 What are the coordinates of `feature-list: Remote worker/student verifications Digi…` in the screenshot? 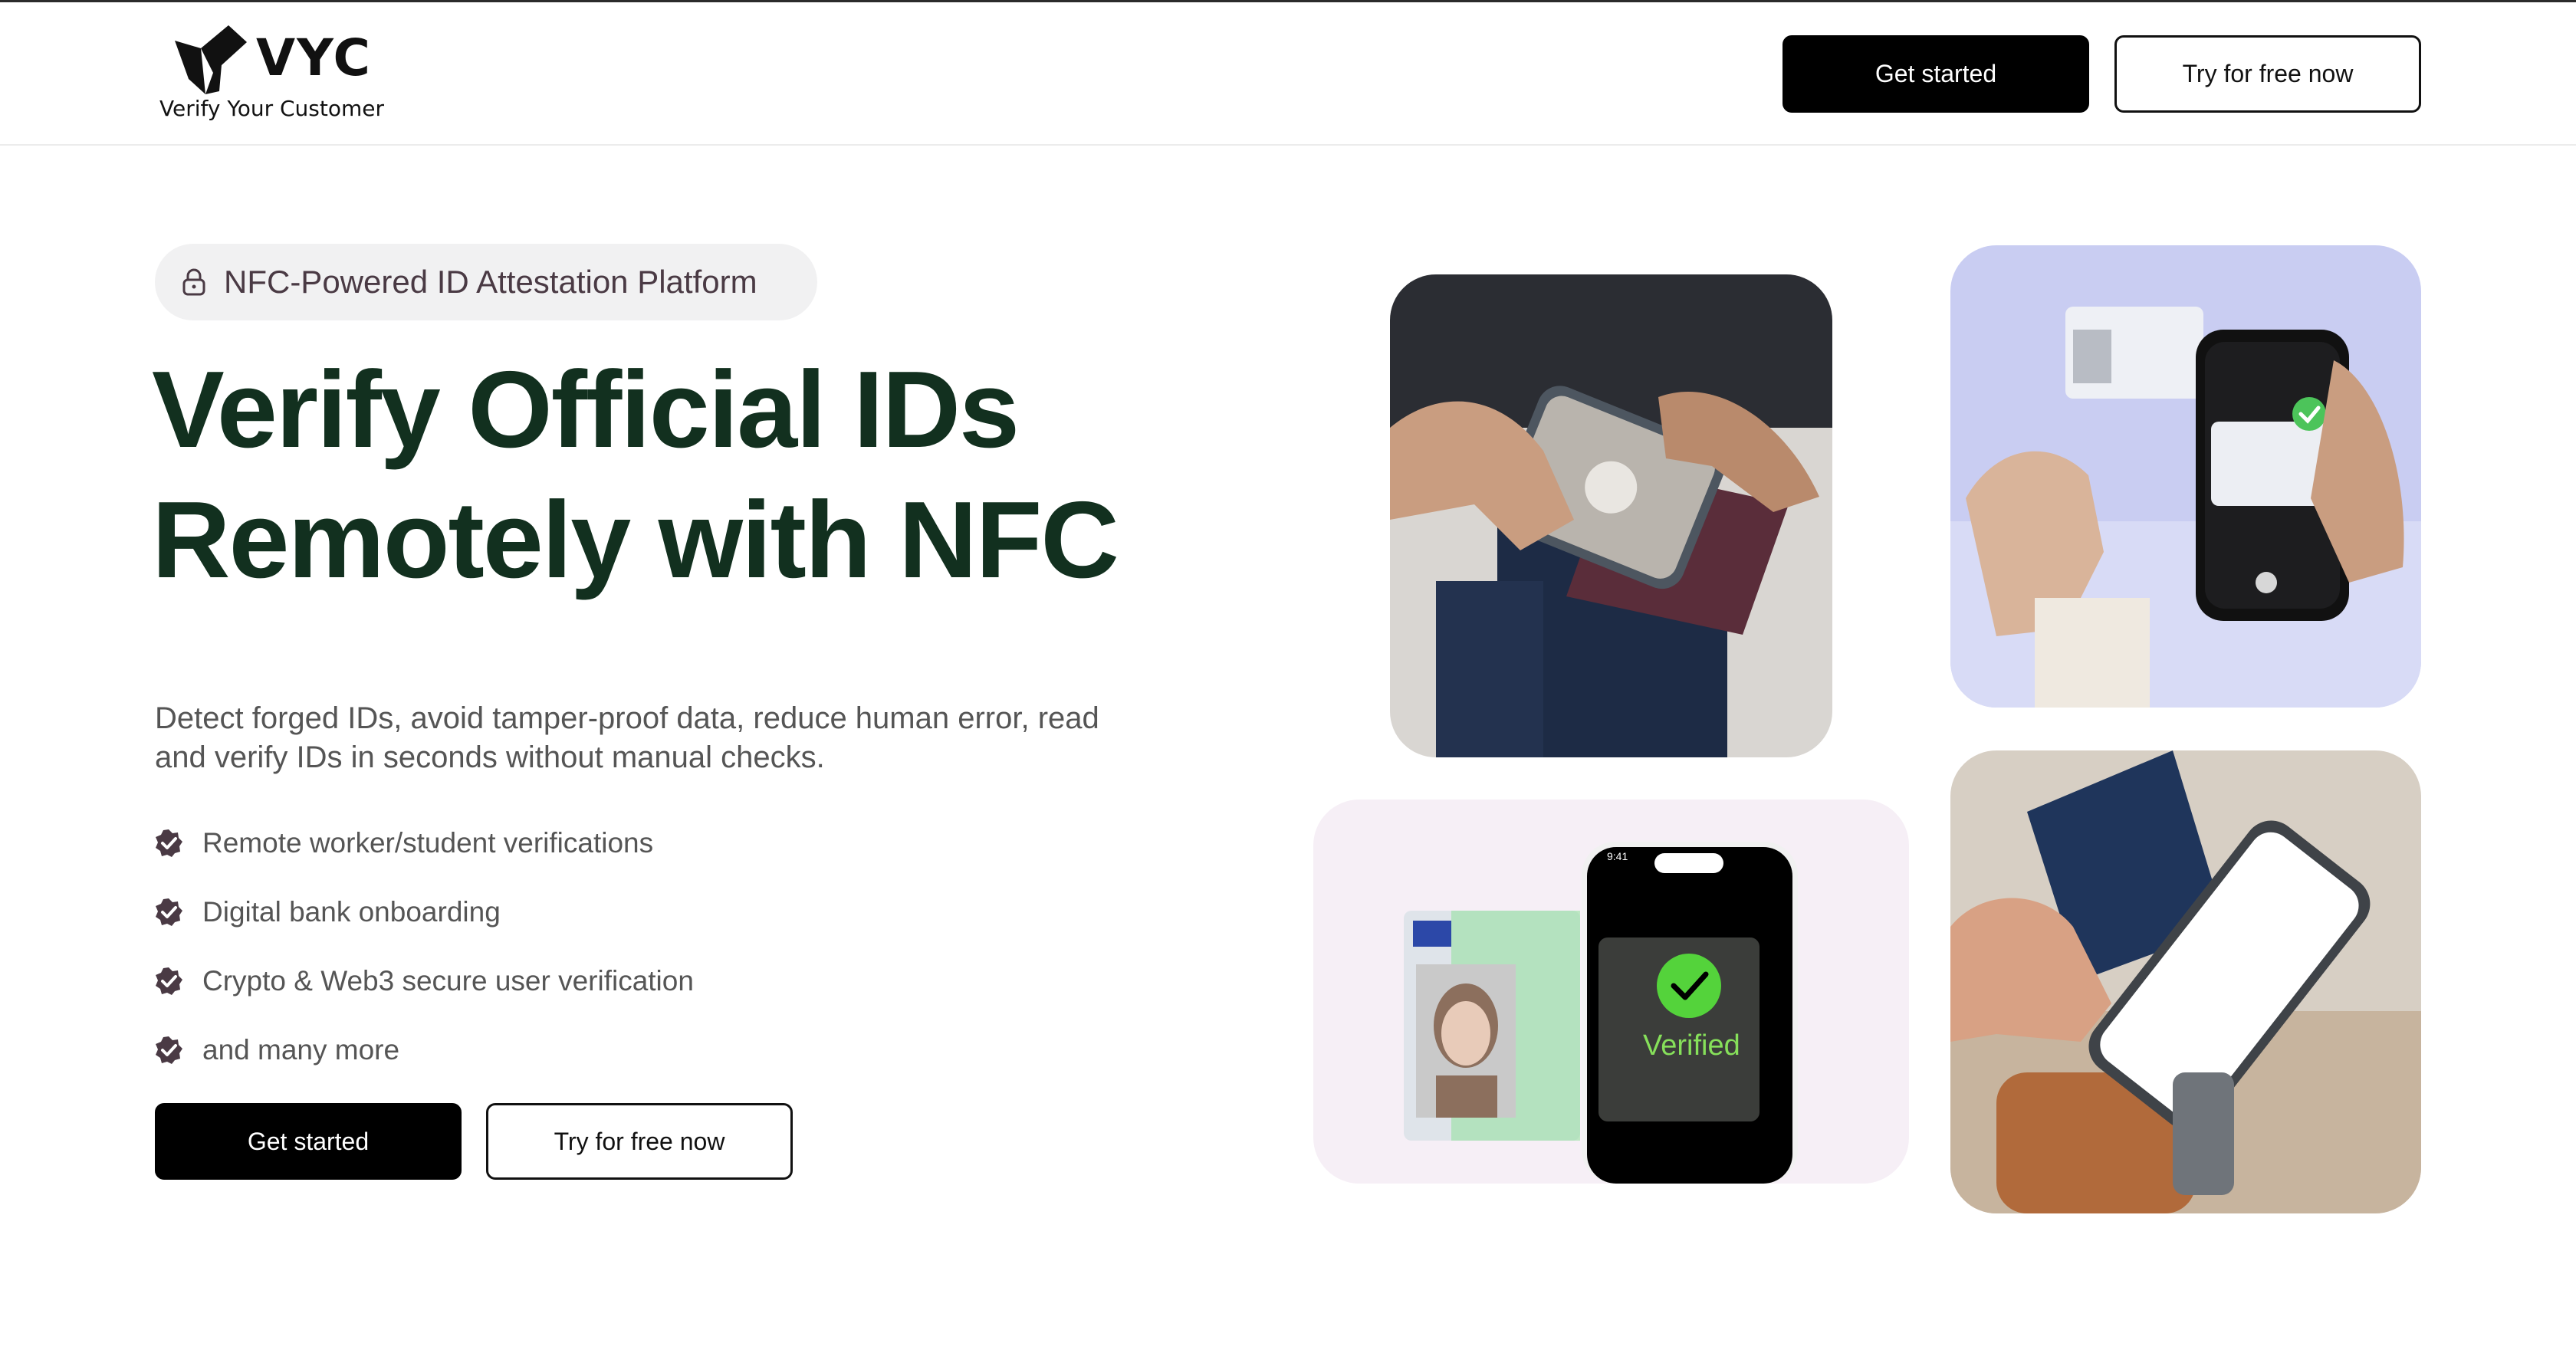 It's located at (424, 947).